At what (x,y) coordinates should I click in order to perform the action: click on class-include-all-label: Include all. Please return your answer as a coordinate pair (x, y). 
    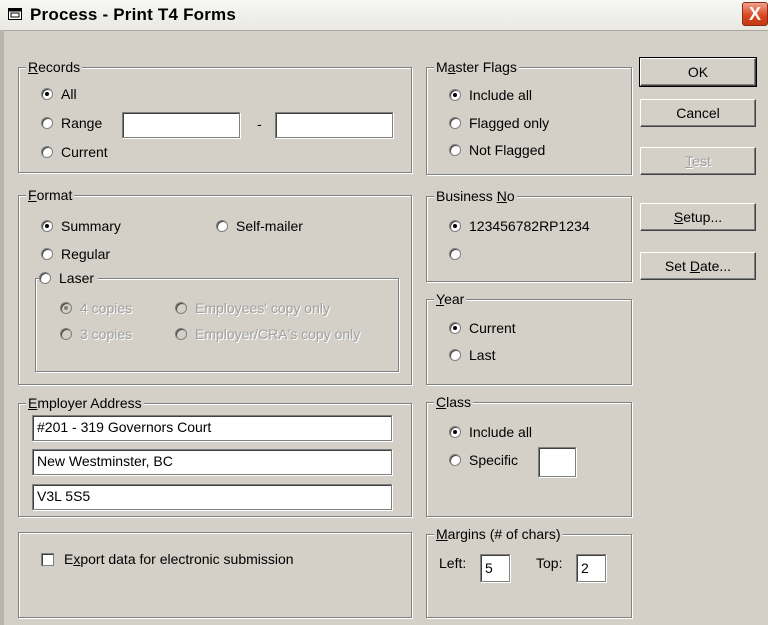
    Looking at the image, I should click on (501, 432).